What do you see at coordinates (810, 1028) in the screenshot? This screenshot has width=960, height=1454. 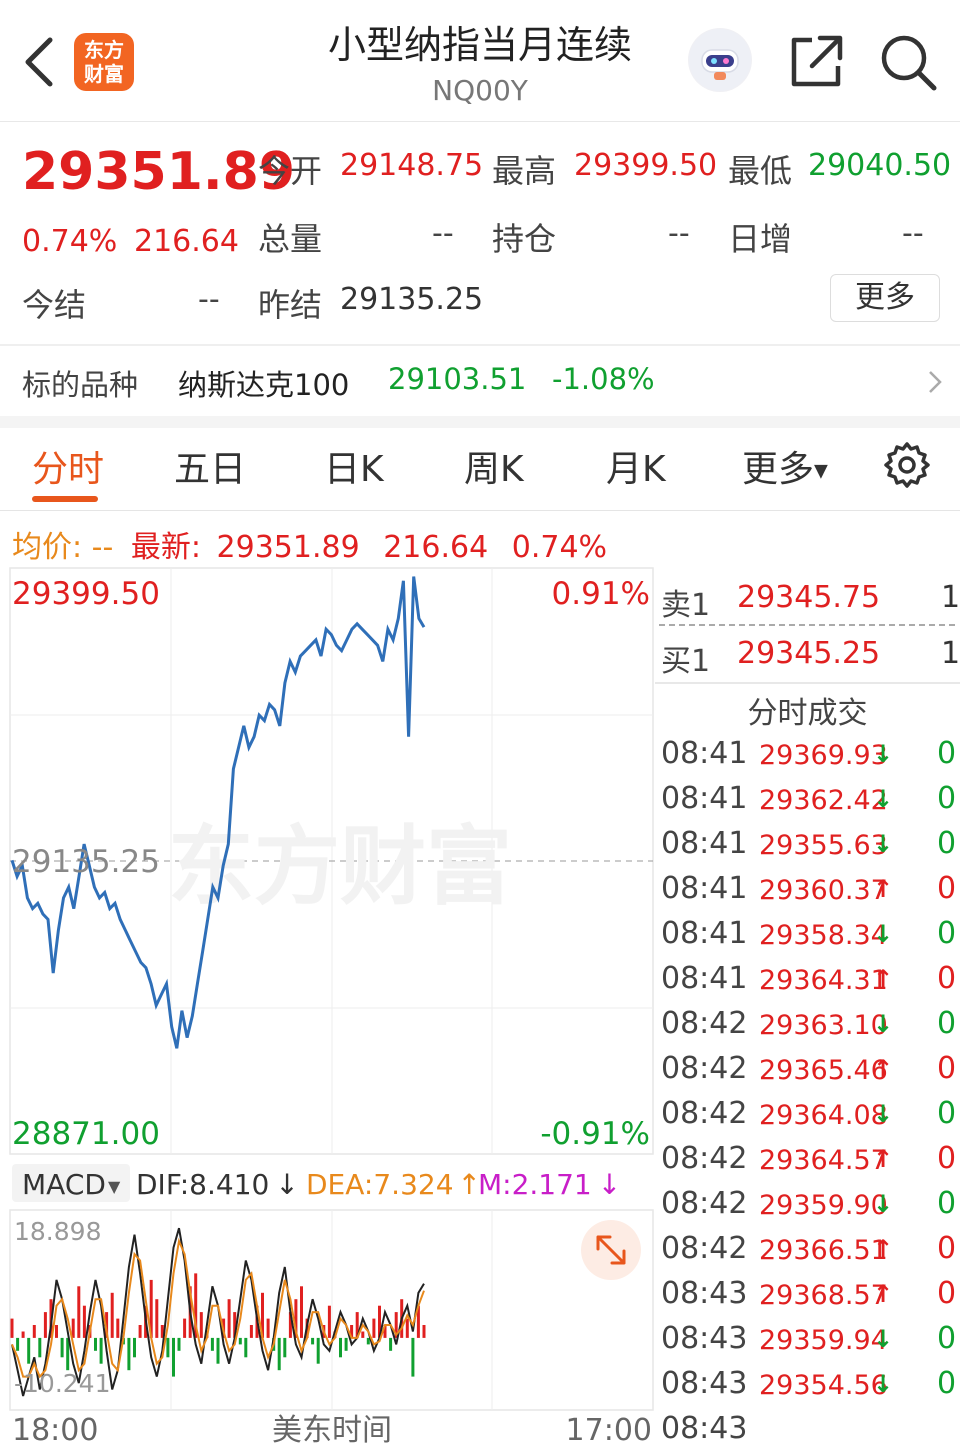 I see `trade-row: 08:42 29363.10 ↓ 0` at bounding box center [810, 1028].